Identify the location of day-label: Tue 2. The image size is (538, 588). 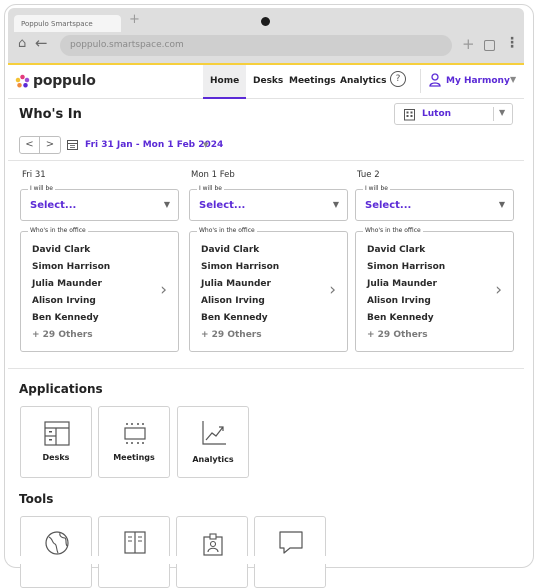
(368, 175).